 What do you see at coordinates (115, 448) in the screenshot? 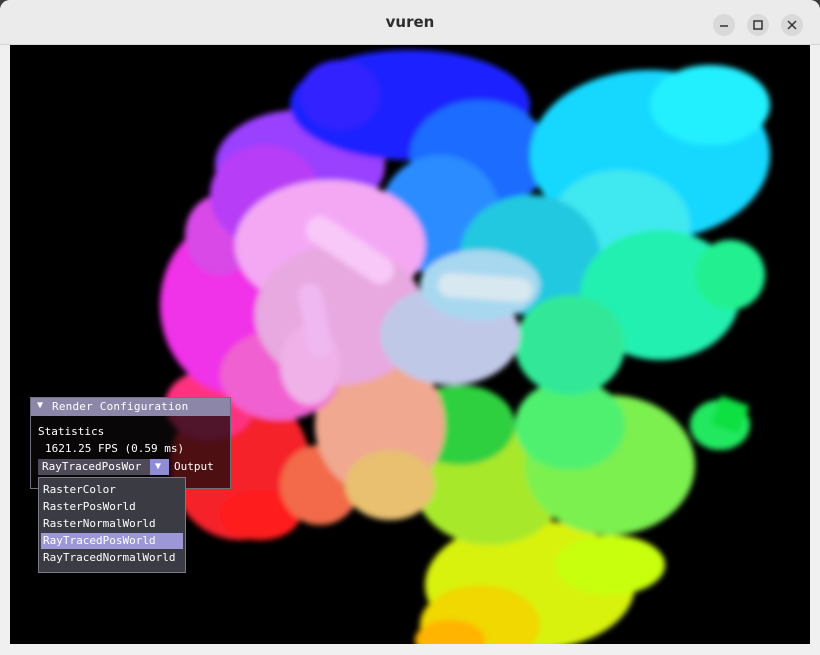
I see `fps-readout: 1621.25 FPS (0.59 ms)` at bounding box center [115, 448].